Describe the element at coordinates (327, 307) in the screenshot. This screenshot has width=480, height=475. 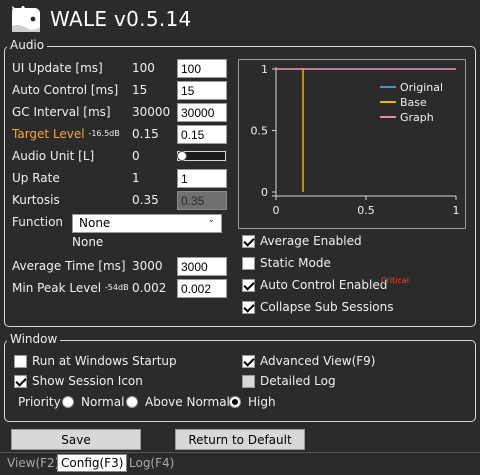
I see `collapse-sub-sessions-label: Collapse Sub Sessions` at that location.